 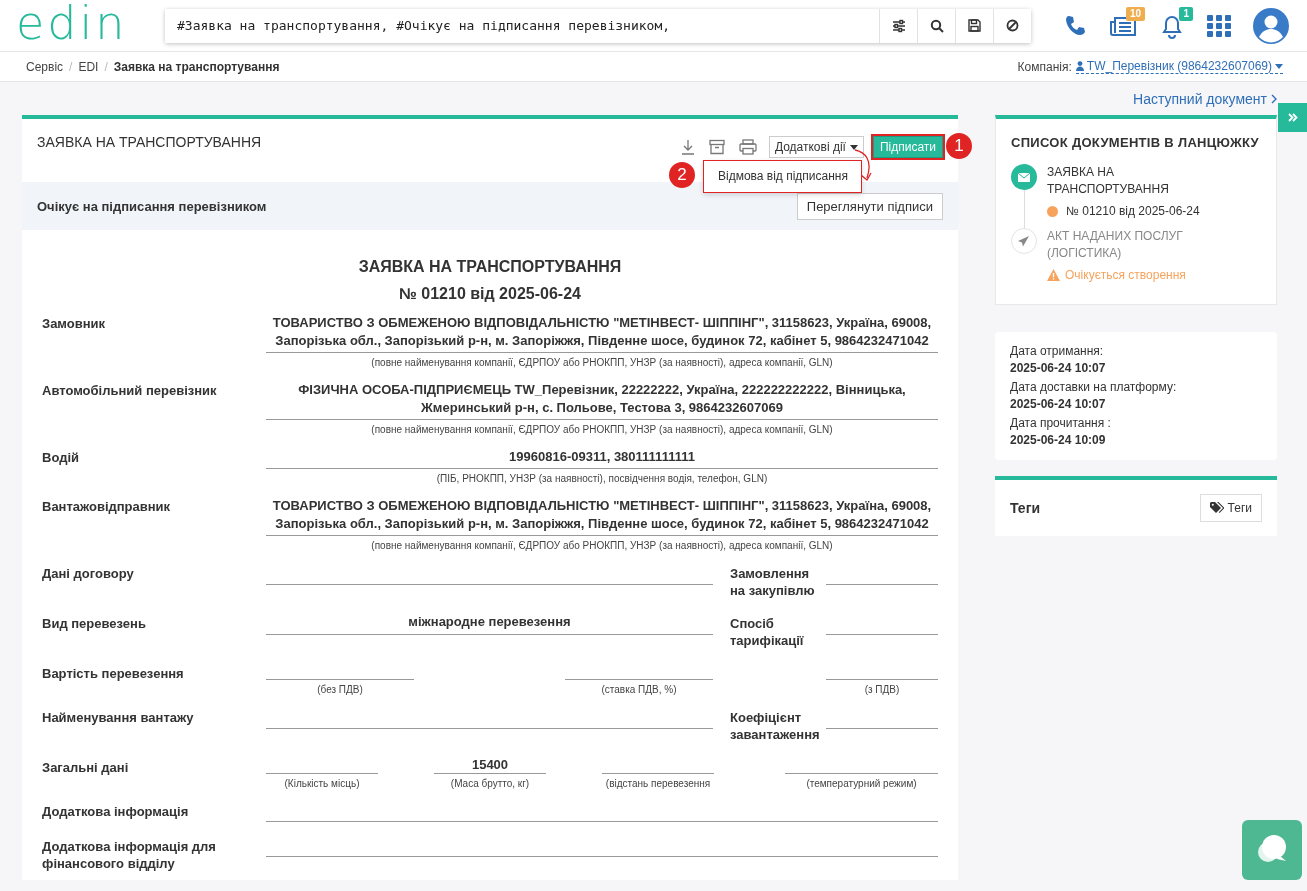 What do you see at coordinates (45, 66) in the screenshot?
I see `breadcrumb-link: Сервіс` at bounding box center [45, 66].